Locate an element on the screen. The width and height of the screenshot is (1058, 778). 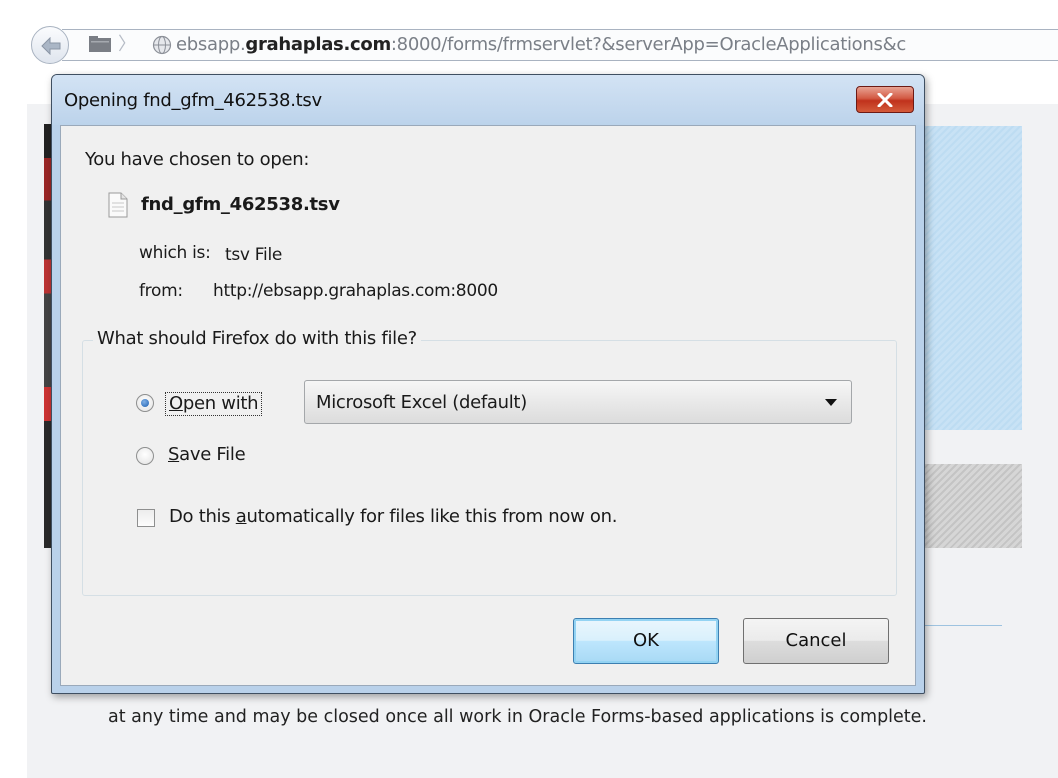
application-select-value: Microsoft Excel (default) is located at coordinates (421, 402).